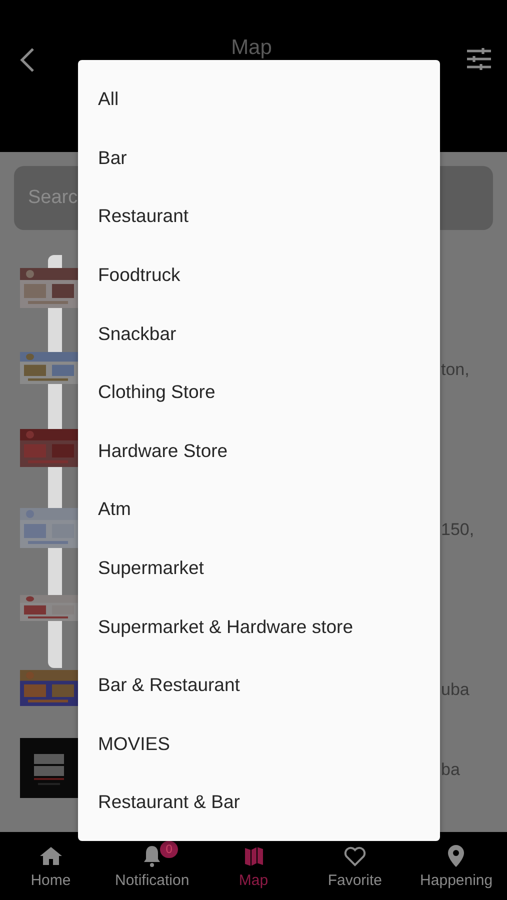 Image resolution: width=507 pixels, height=900 pixels. Describe the element at coordinates (354, 856) in the screenshot. I see `heart-icon` at that location.